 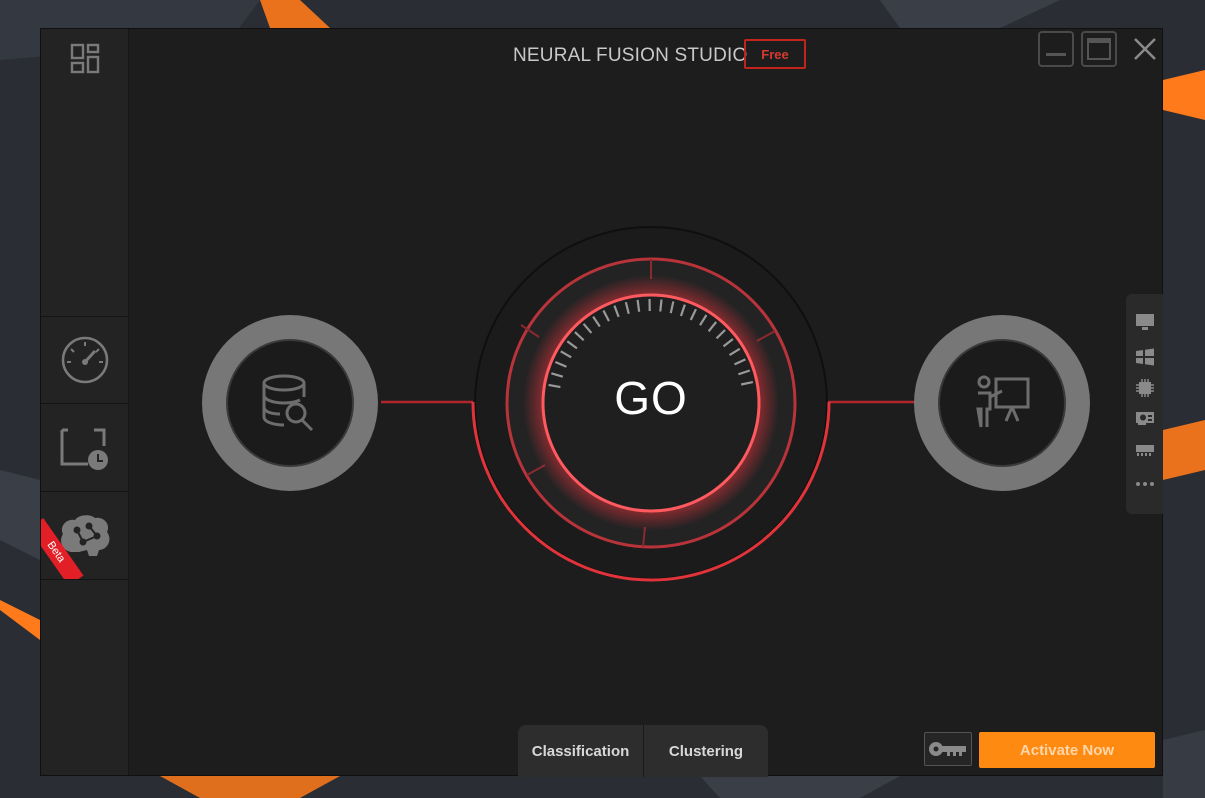 What do you see at coordinates (630, 55) in the screenshot?
I see `app-title: NEURAL FUSION STUDIO` at bounding box center [630, 55].